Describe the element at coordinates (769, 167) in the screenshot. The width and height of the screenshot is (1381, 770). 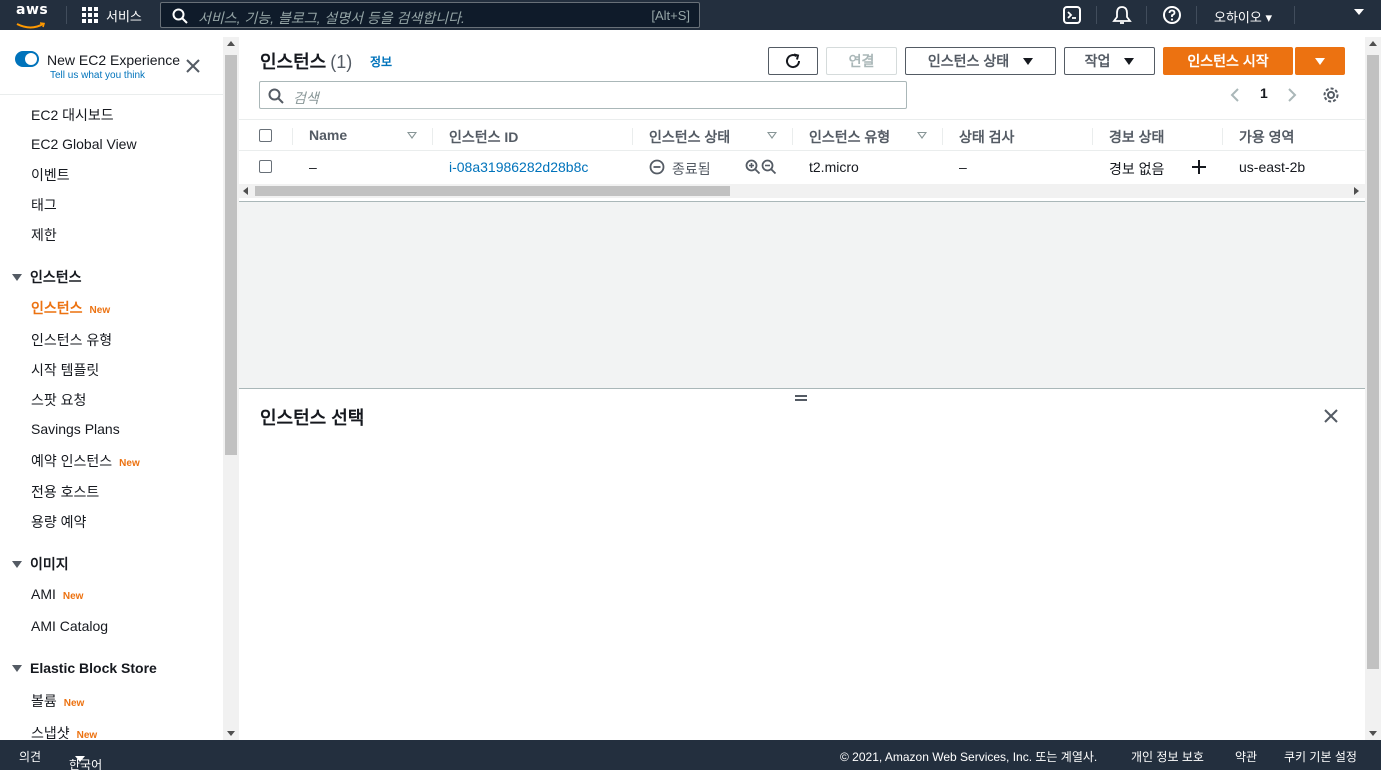
I see `zoom-out-icon` at that location.